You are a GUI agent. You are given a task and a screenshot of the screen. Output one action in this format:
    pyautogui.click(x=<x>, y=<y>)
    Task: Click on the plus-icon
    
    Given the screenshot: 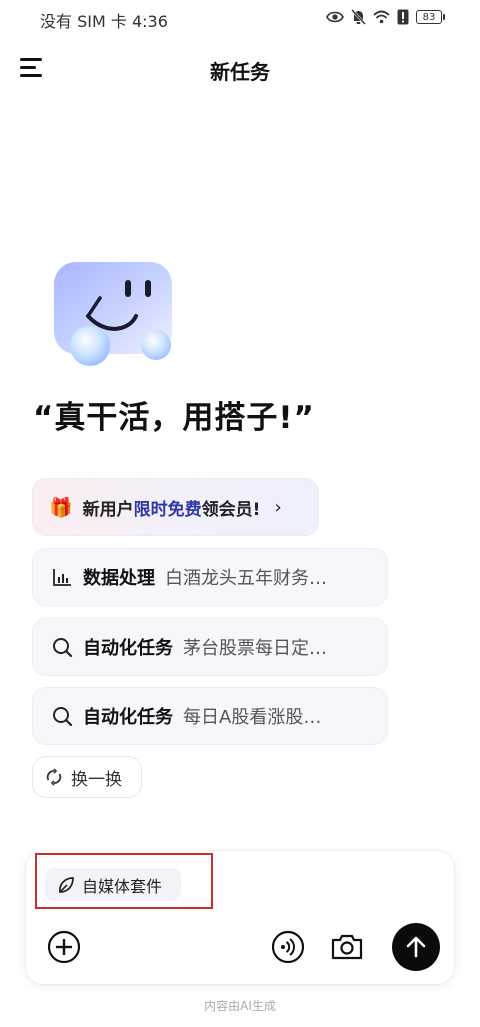 What is the action you would take?
    pyautogui.click(x=64, y=947)
    